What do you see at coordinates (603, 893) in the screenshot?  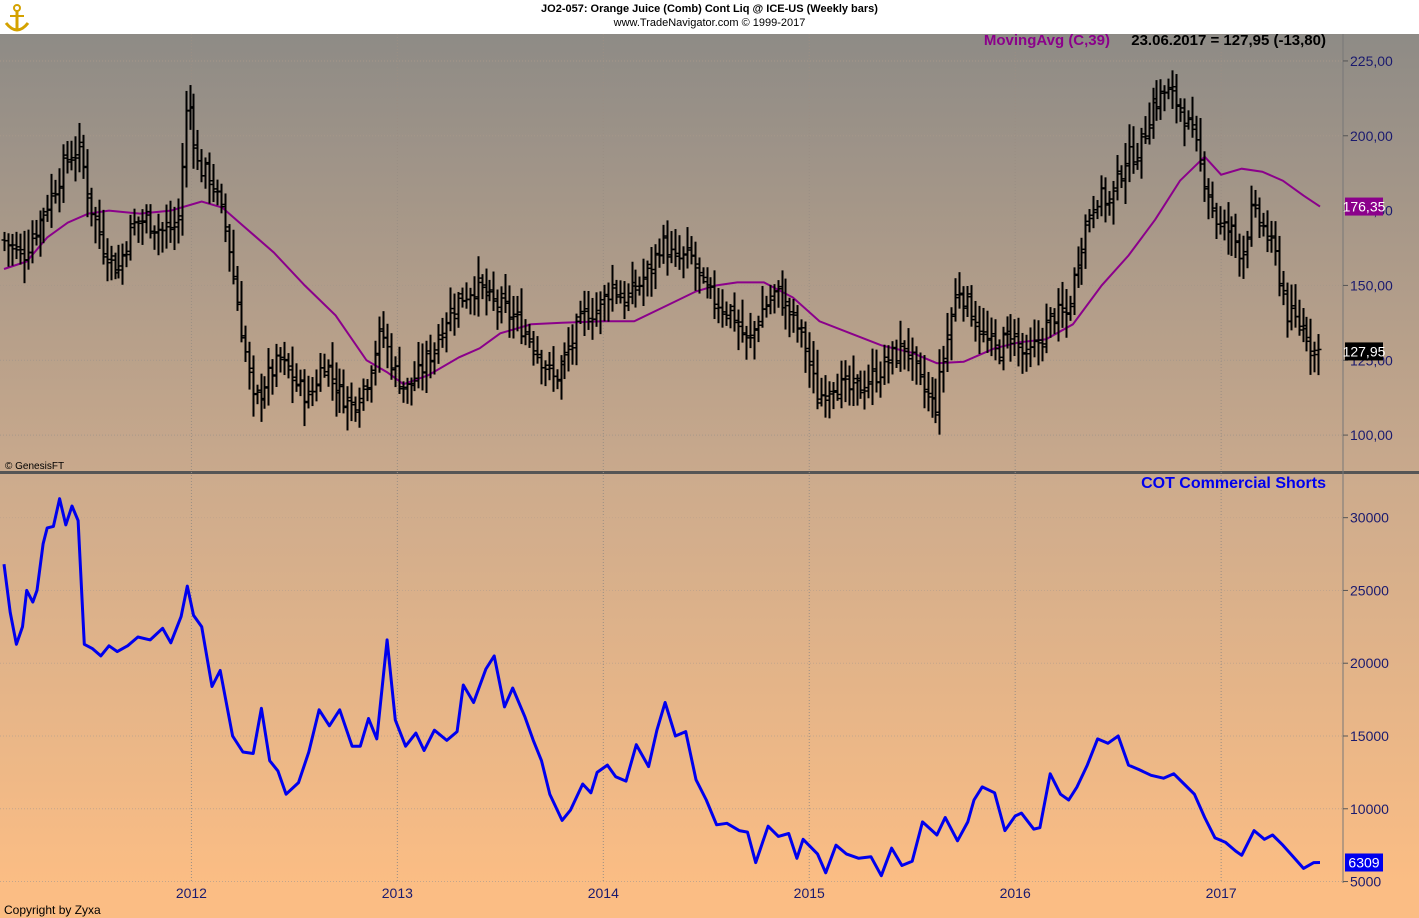 I see `x-tick-label: 2014` at bounding box center [603, 893].